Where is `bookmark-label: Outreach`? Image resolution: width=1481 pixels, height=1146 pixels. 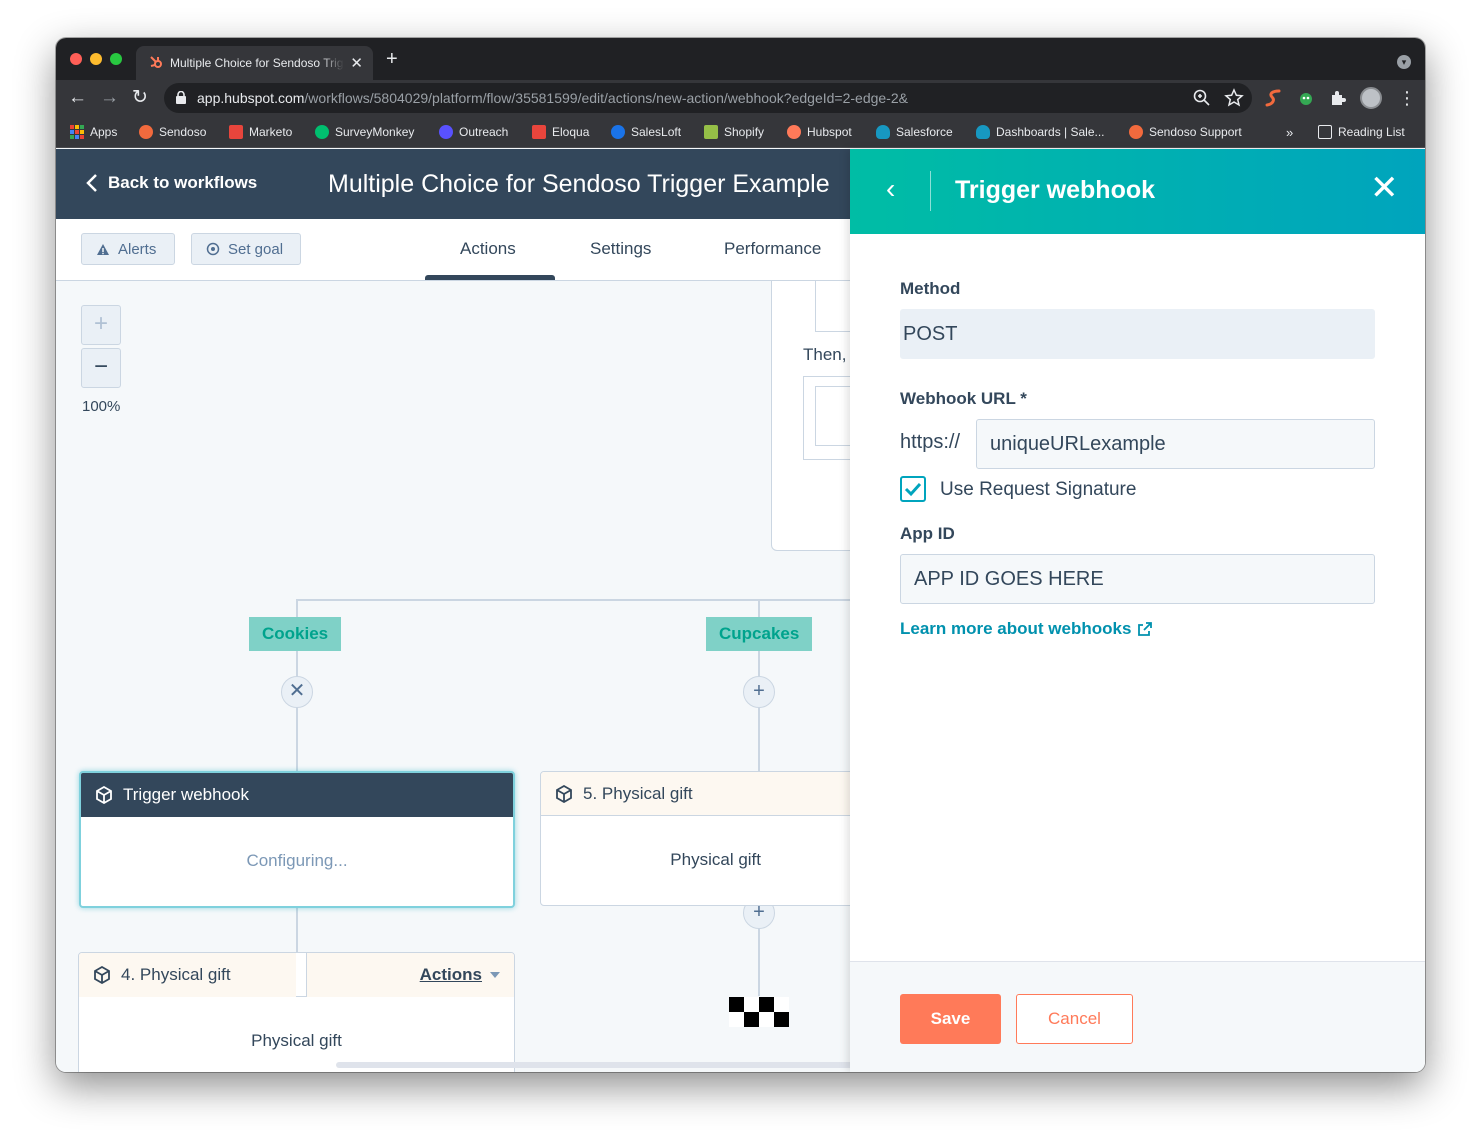
bookmark-label: Outreach is located at coordinates (484, 132).